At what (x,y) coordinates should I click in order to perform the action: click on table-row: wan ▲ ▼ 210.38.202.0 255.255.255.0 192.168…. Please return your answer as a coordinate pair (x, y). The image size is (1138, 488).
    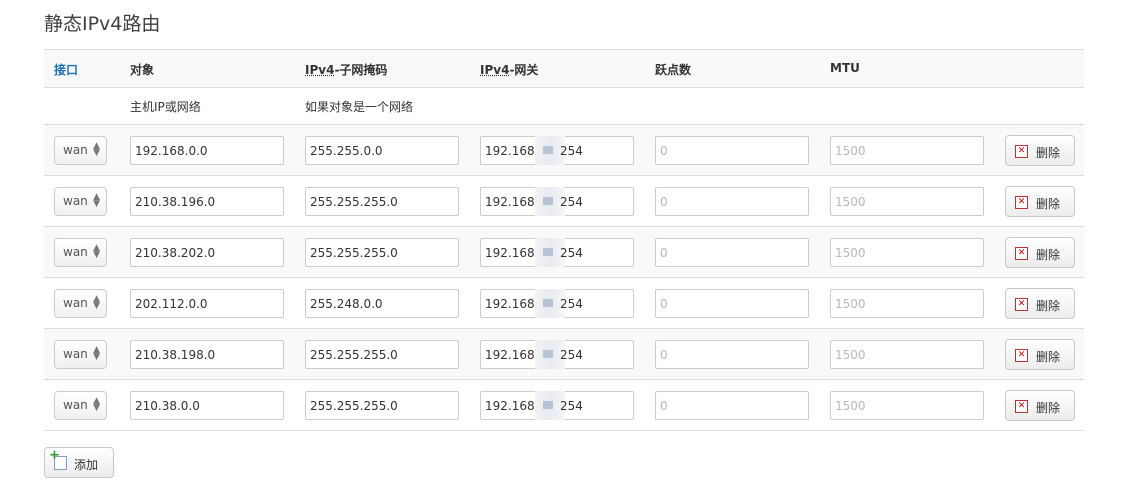
    Looking at the image, I should click on (564, 252).